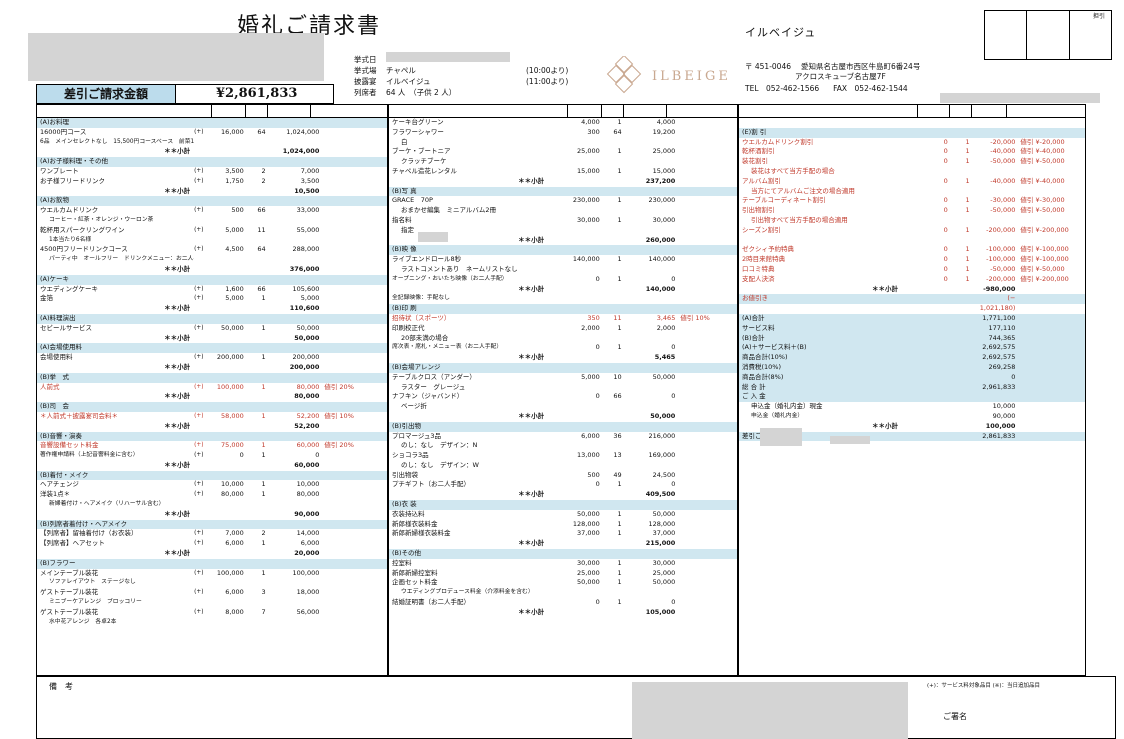 This screenshot has height=739, width=1124. Describe the element at coordinates (176, 57) in the screenshot. I see `redacted-name-area` at that location.